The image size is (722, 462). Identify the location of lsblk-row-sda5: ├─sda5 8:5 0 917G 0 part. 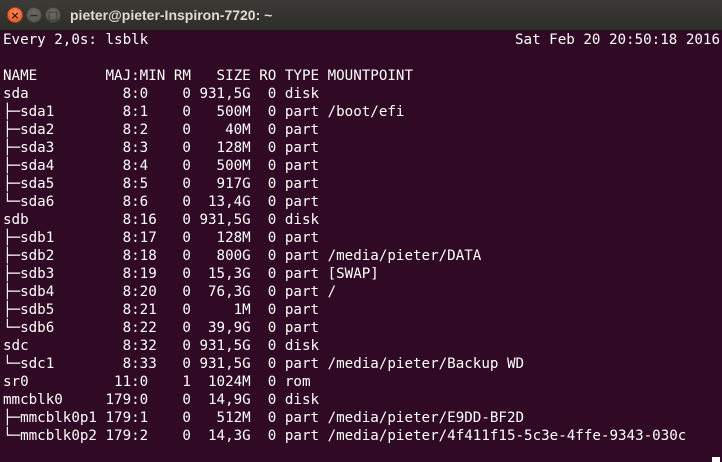
(161, 184).